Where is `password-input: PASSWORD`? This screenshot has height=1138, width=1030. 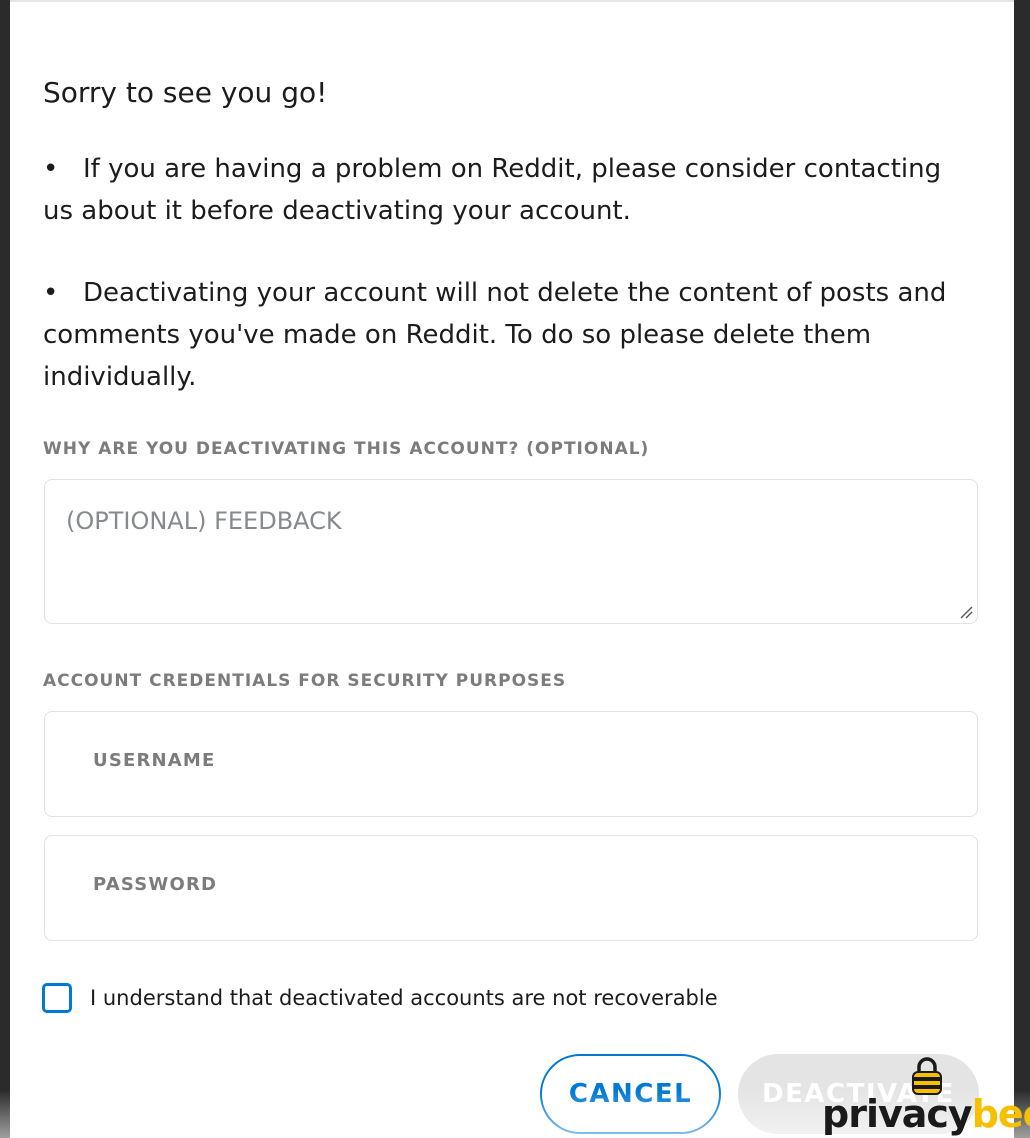
password-input: PASSWORD is located at coordinates (511, 888).